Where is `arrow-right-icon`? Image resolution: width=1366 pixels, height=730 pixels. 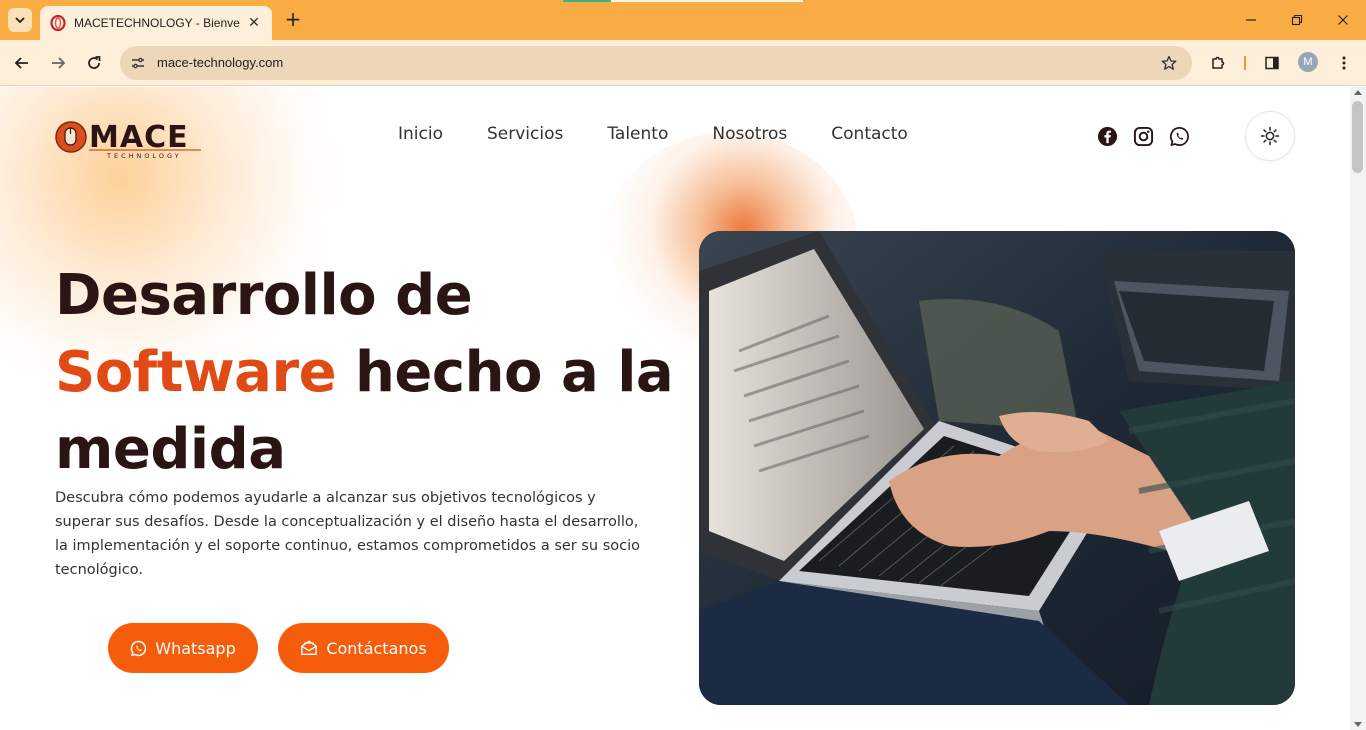 arrow-right-icon is located at coordinates (59, 63).